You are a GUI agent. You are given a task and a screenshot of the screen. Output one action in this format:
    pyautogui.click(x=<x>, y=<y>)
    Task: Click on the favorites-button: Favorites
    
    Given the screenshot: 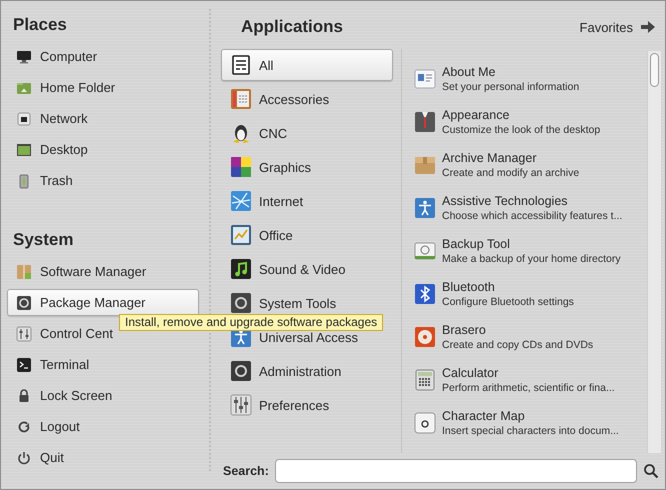 What is the action you would take?
    pyautogui.click(x=617, y=27)
    